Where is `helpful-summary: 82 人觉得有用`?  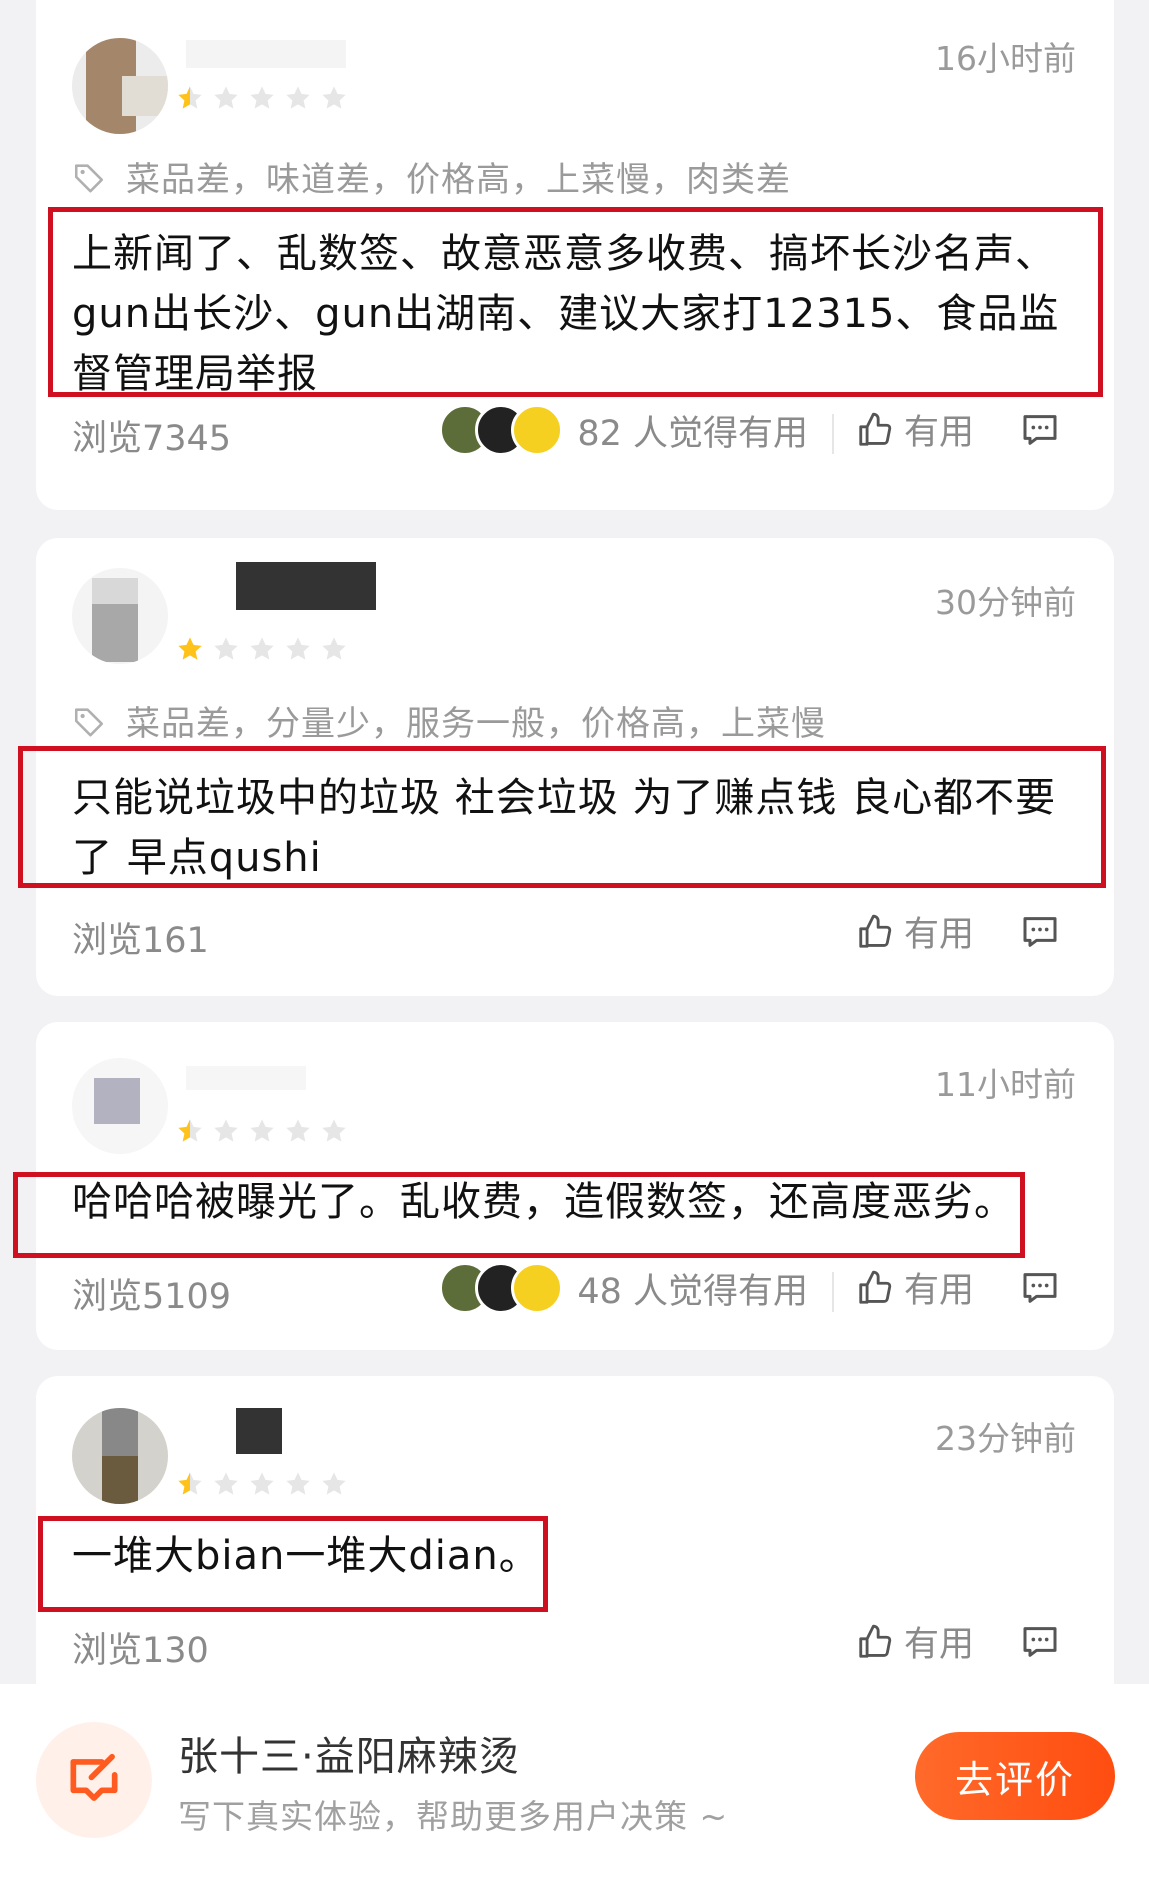
helpful-summary: 82 人觉得有用 is located at coordinates (623, 430).